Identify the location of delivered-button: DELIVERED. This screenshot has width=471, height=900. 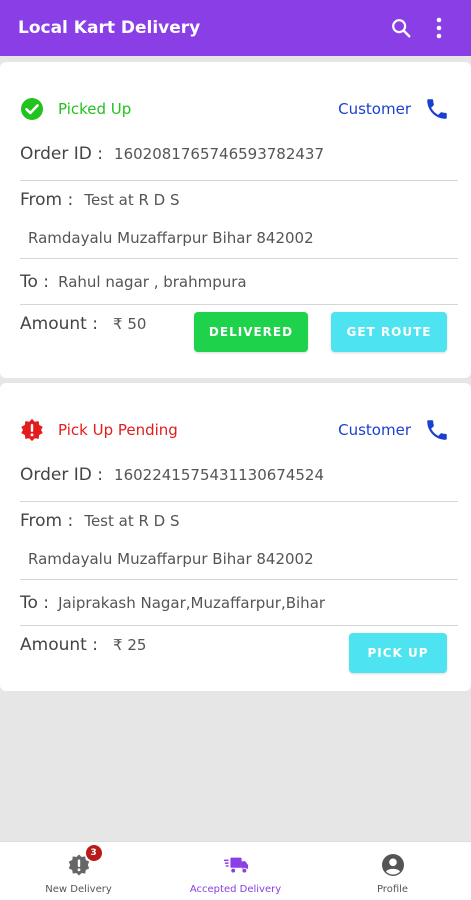
(251, 332).